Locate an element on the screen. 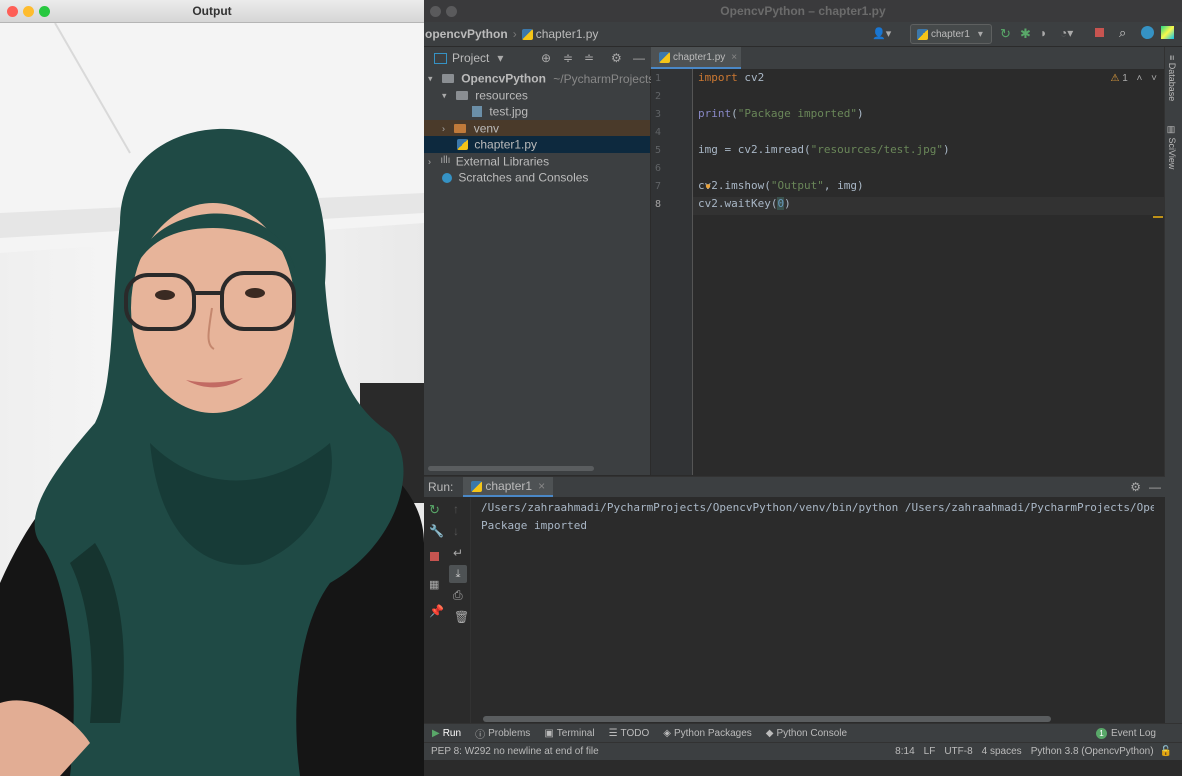 The width and height of the screenshot is (1182, 776). layout-icon: ▦ is located at coordinates (434, 584).